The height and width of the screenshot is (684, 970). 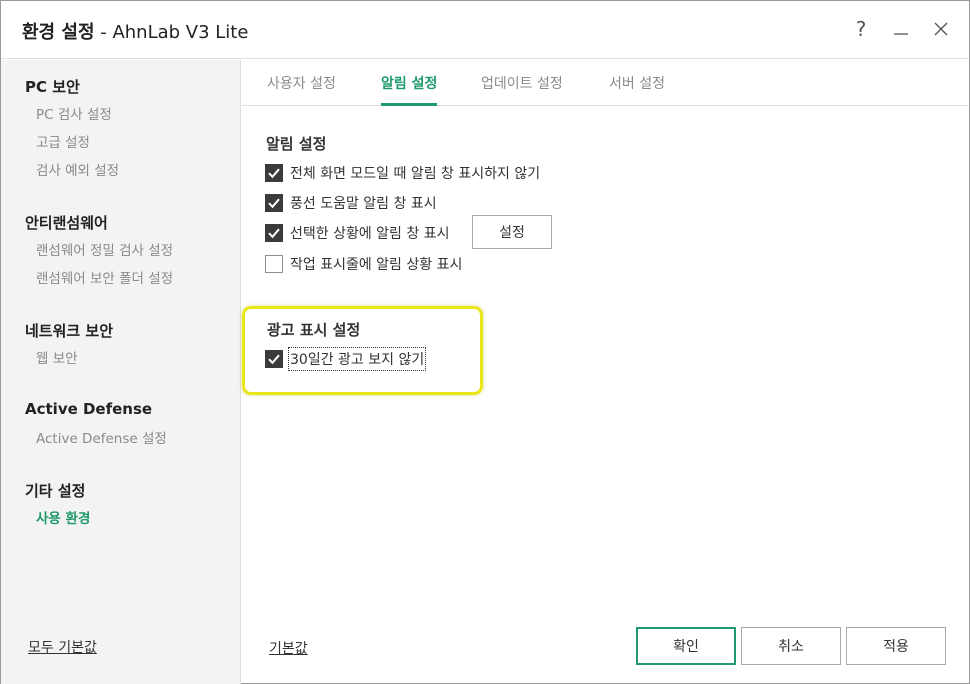 I want to click on sidebar-item-environment: 사용 환경, so click(x=63, y=517).